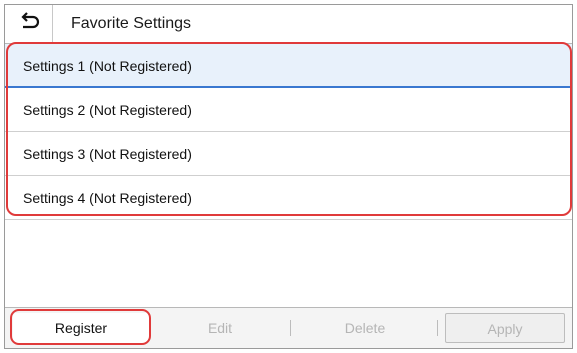 This screenshot has height=353, width=577. I want to click on list-item-settings-4: Settings 4 (Not Registered), so click(288, 198).